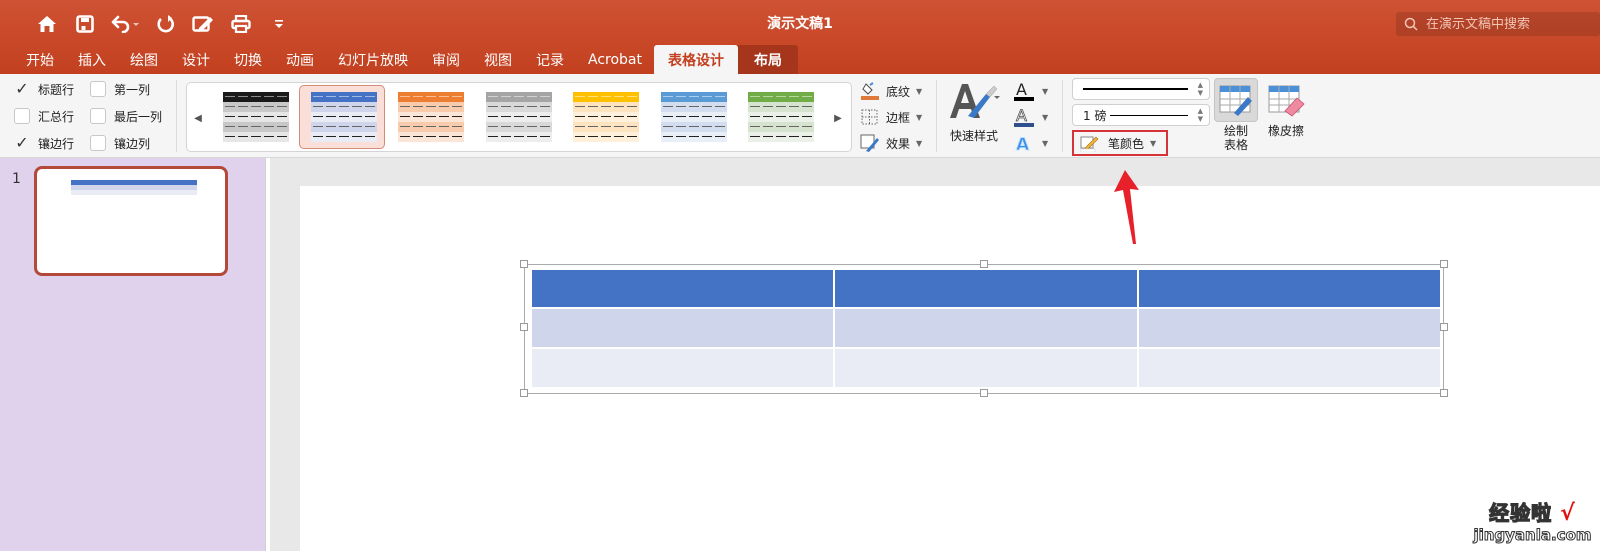 The width and height of the screenshot is (1600, 551). What do you see at coordinates (373, 59) in the screenshot?
I see `tab-slideshow: 幻灯片放映` at bounding box center [373, 59].